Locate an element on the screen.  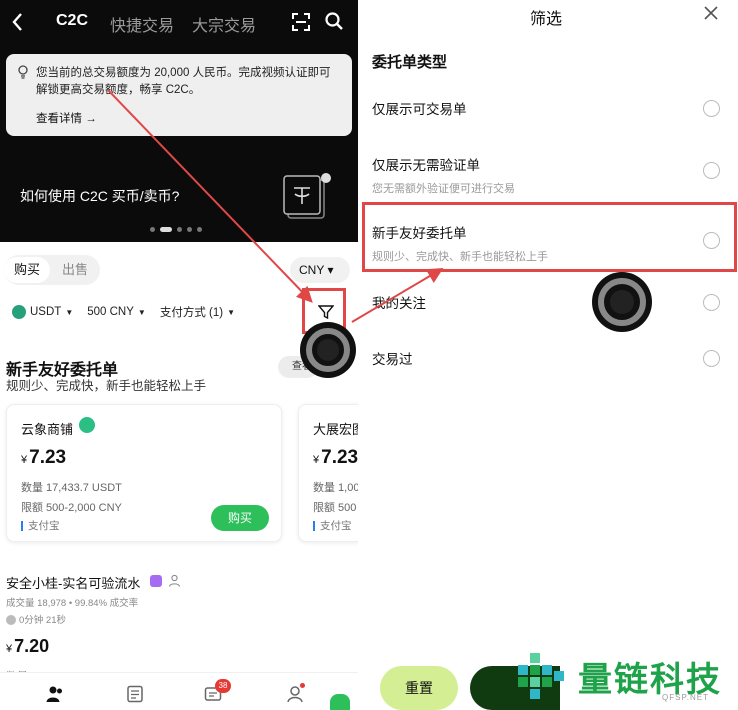
radio-no-verification is located at coordinates (711, 170).